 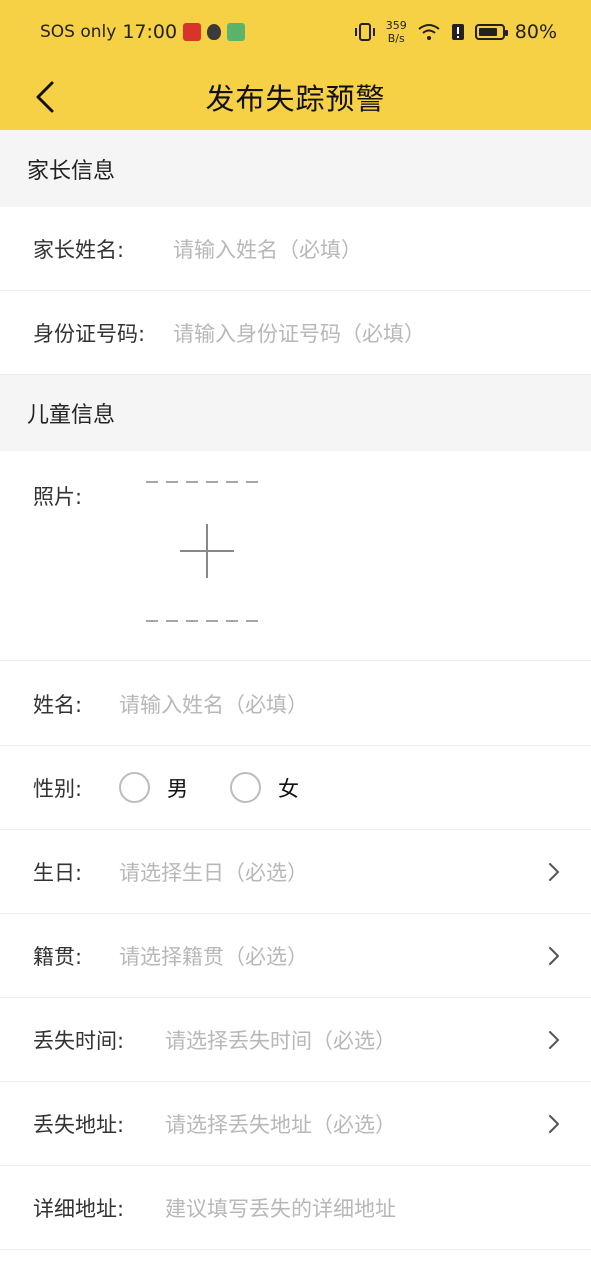 I want to click on lost-time-select: 请选择丢失时间（必选）, so click(x=356, y=1040).